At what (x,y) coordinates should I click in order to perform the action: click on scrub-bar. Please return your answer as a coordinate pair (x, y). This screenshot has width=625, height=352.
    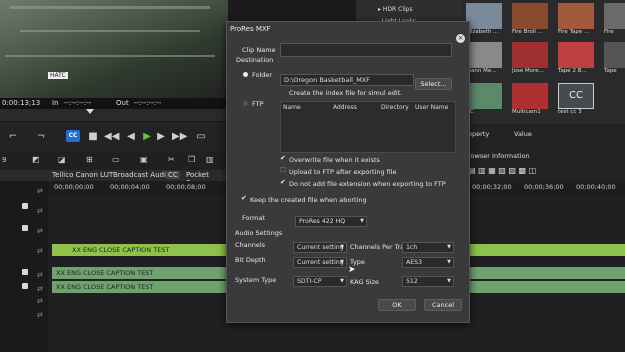
    Looking at the image, I should click on (114, 115).